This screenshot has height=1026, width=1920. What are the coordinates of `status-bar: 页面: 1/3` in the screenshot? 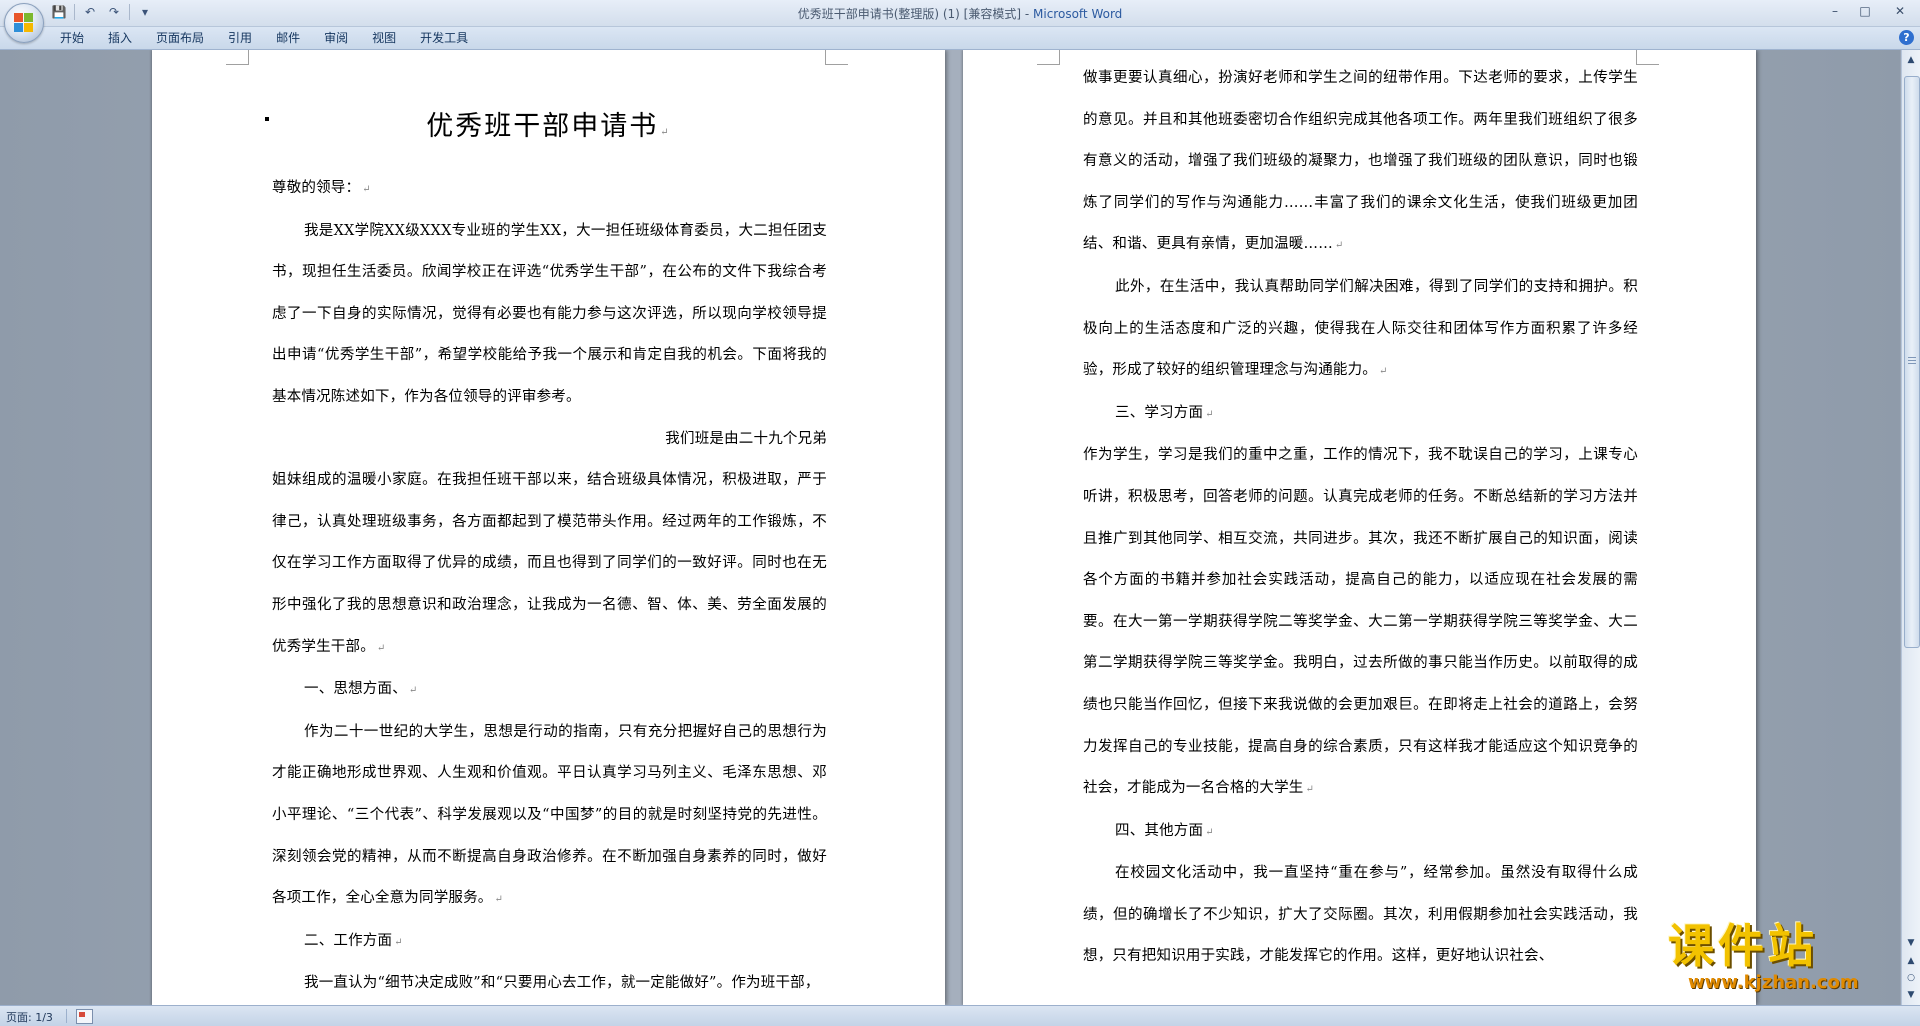 It's located at (960, 1015).